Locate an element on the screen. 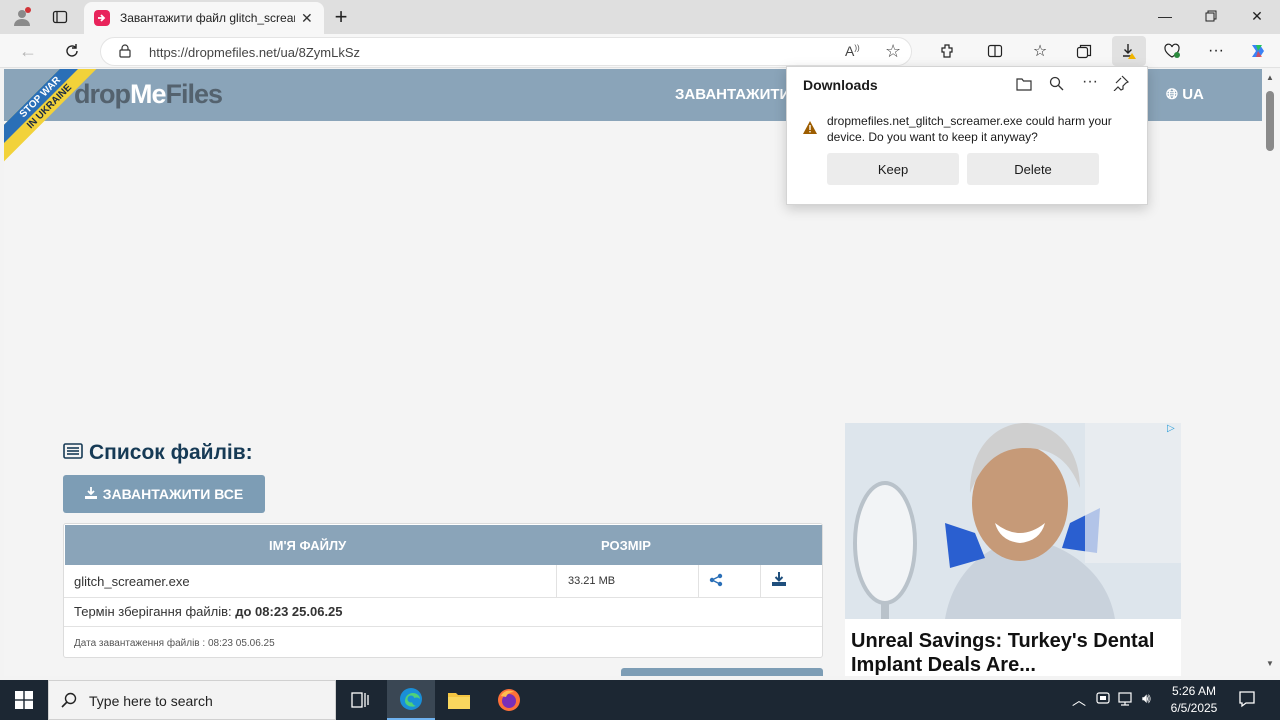 Image resolution: width=1280 pixels, height=720 pixels. settings-more-icon: ··· is located at coordinates (1216, 51).